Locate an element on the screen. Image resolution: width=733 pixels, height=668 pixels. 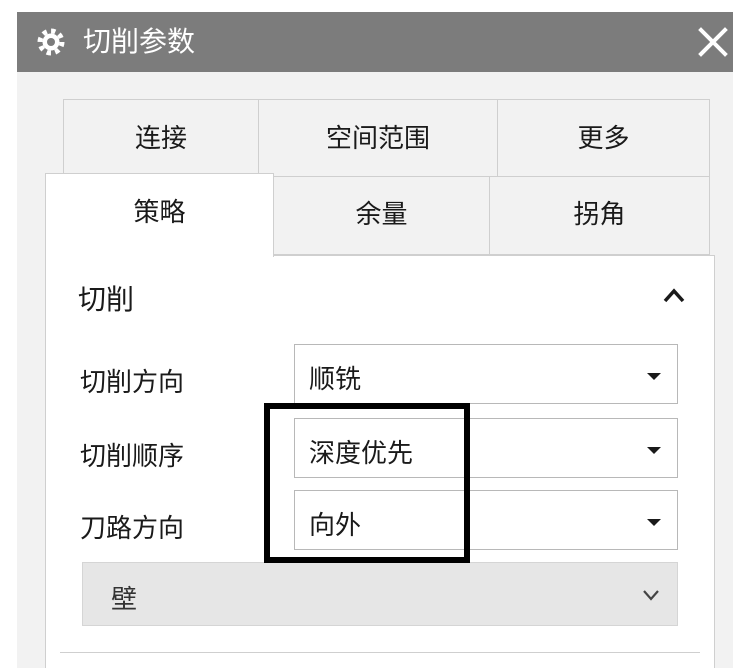
section-divider is located at coordinates (380, 652).